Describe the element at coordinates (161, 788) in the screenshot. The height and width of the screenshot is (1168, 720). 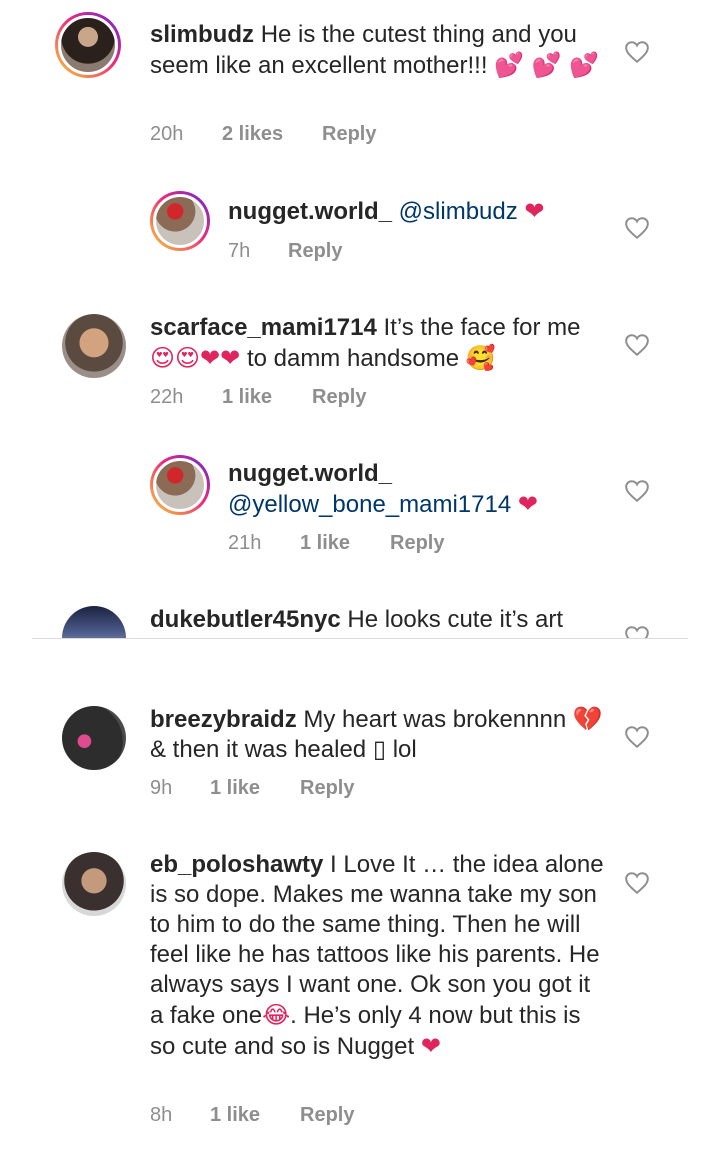
I see `timestamp: 9h` at that location.